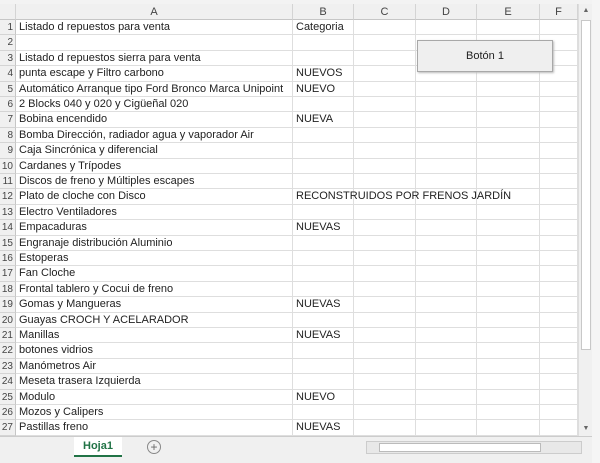 This screenshot has width=600, height=463. What do you see at coordinates (154, 397) in the screenshot?
I see `cell-a25: Modulo` at bounding box center [154, 397].